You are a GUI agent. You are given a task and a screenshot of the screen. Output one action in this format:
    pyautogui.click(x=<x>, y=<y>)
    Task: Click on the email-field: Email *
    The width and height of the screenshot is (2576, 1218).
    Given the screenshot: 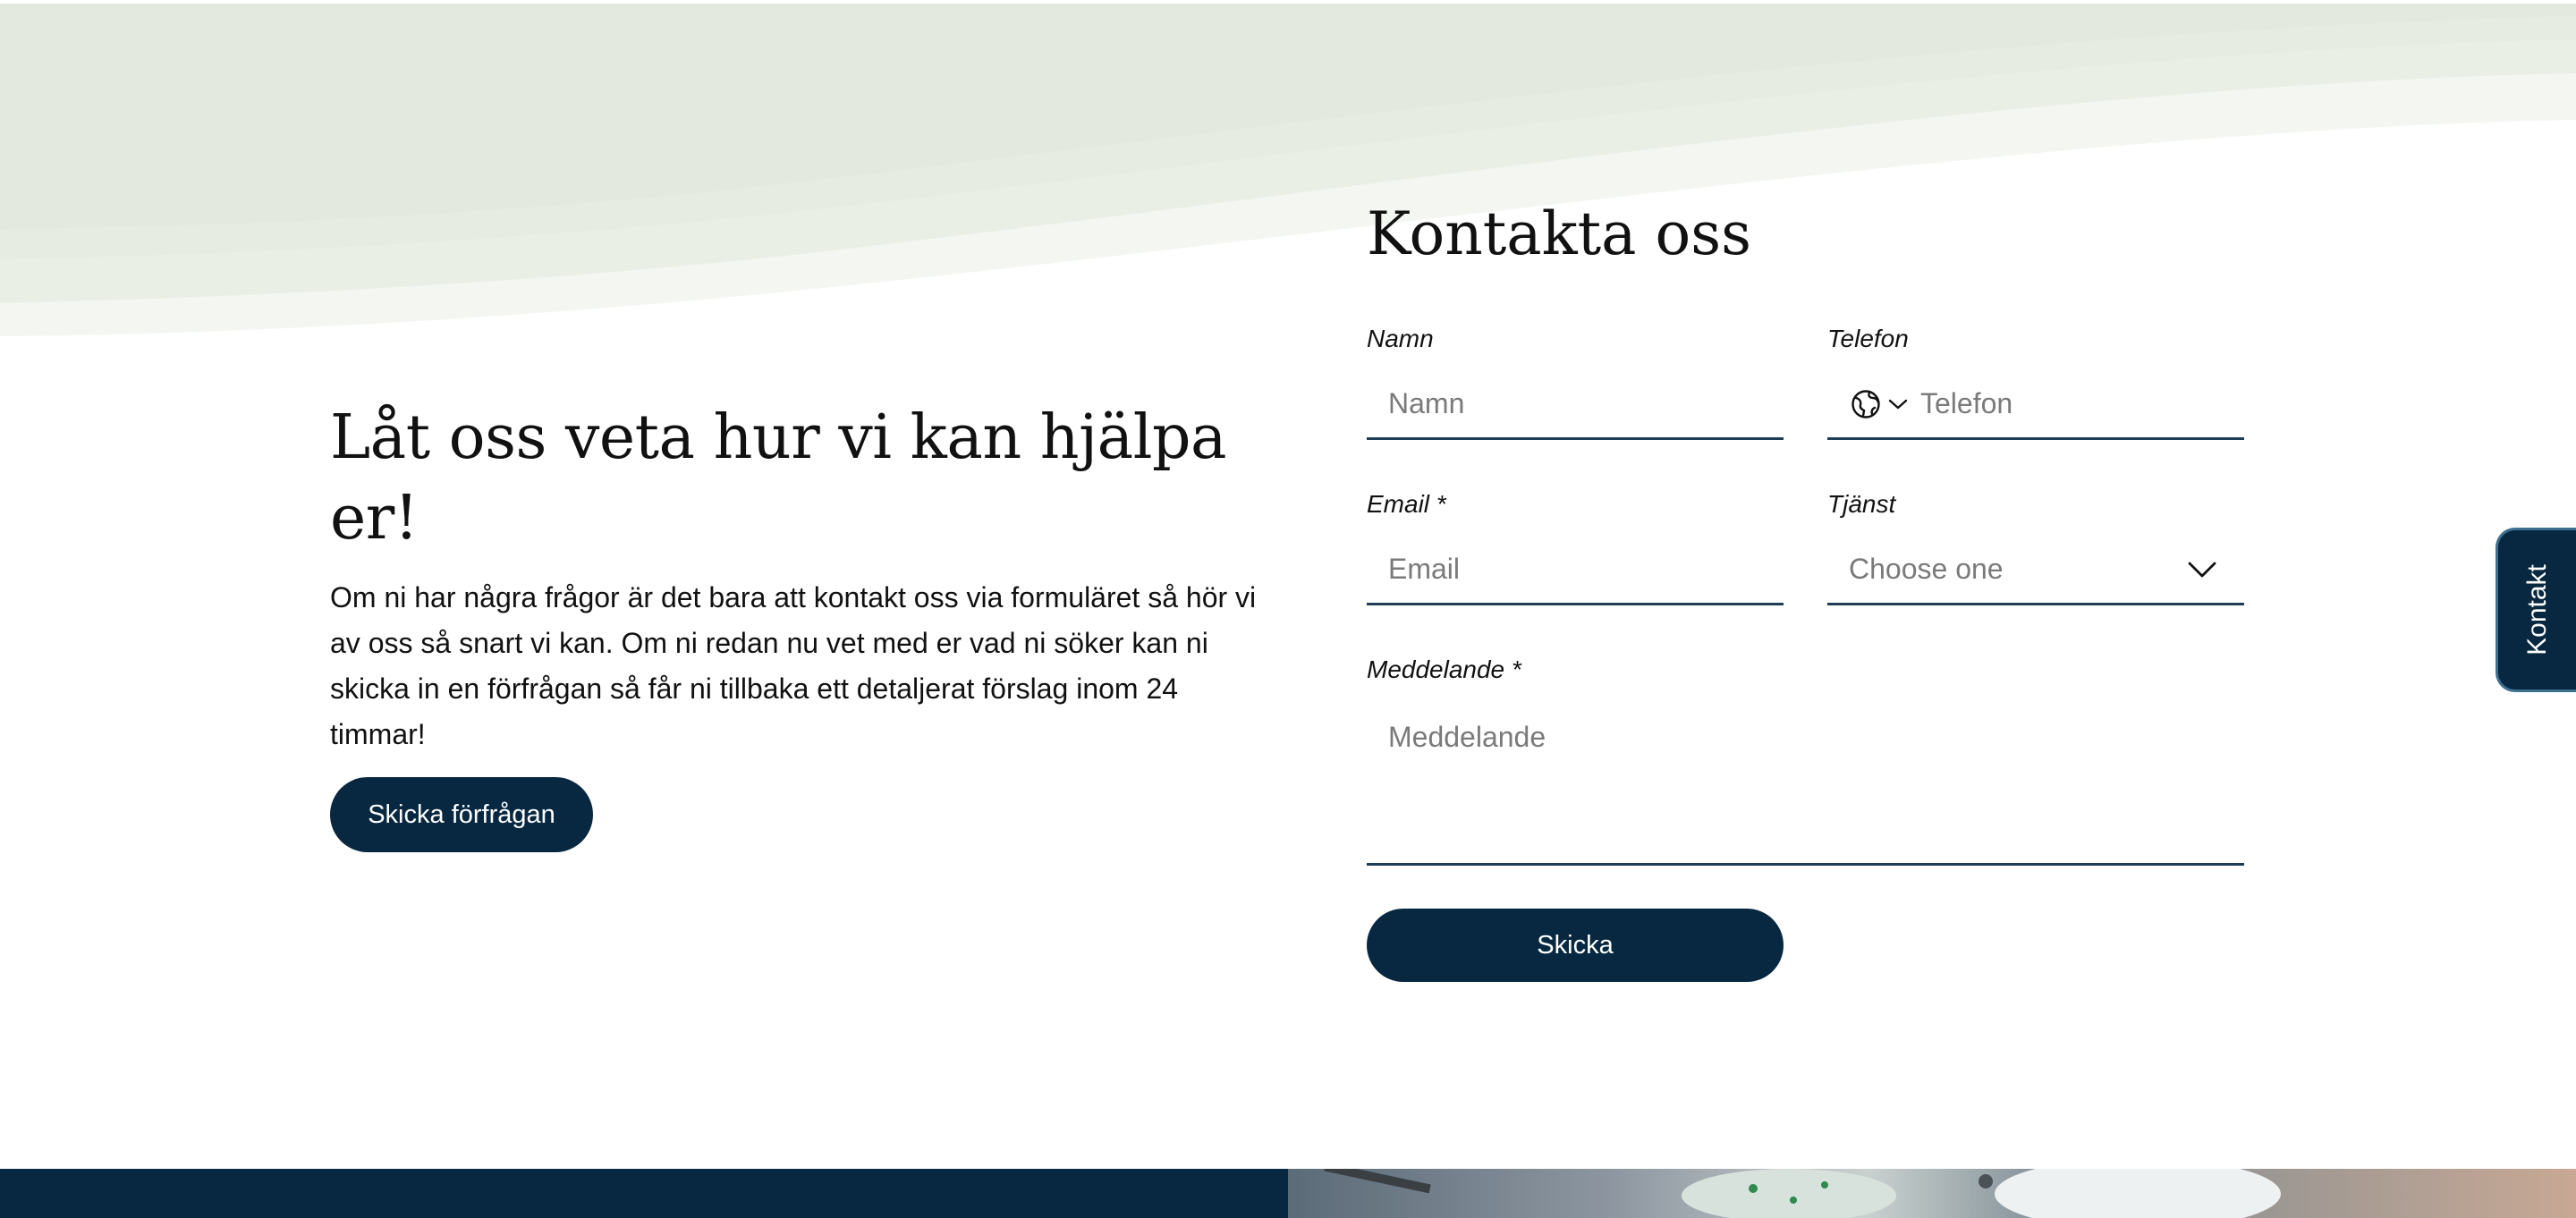 What is the action you would take?
    pyautogui.click(x=1575, y=547)
    